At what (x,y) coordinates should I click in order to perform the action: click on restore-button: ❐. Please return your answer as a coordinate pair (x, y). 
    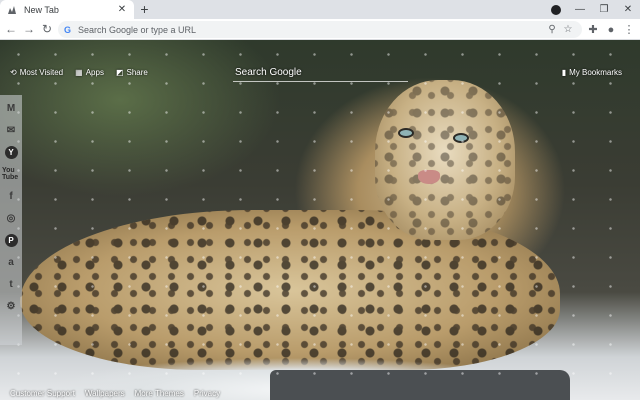
    Looking at the image, I should click on (604, 9).